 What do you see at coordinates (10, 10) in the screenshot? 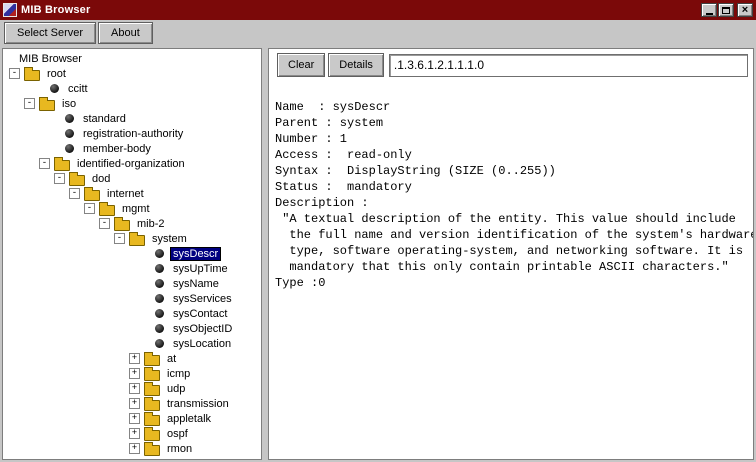
I see `app-icon` at bounding box center [10, 10].